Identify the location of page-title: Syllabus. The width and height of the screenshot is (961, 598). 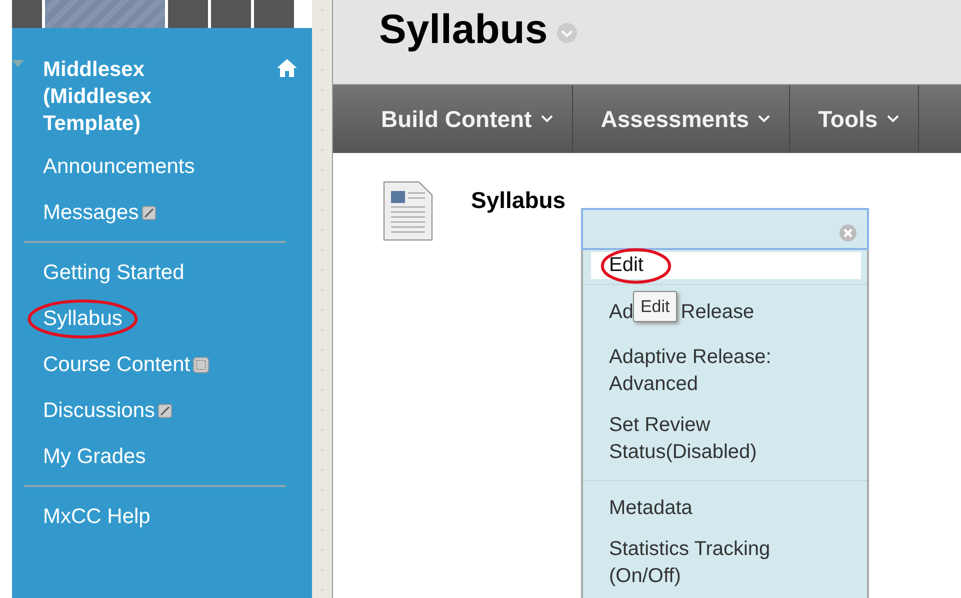
(463, 29).